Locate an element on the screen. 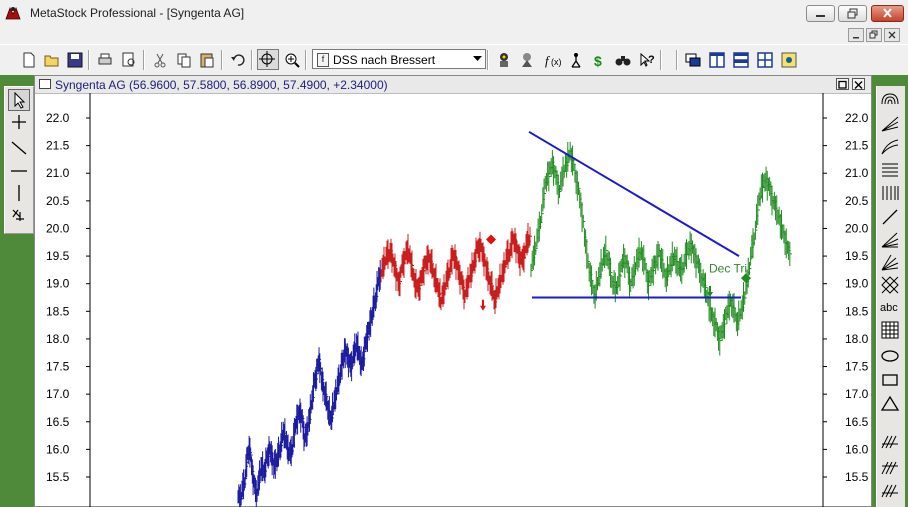 The width and height of the screenshot is (908, 507). help-button: ? is located at coordinates (647, 60).